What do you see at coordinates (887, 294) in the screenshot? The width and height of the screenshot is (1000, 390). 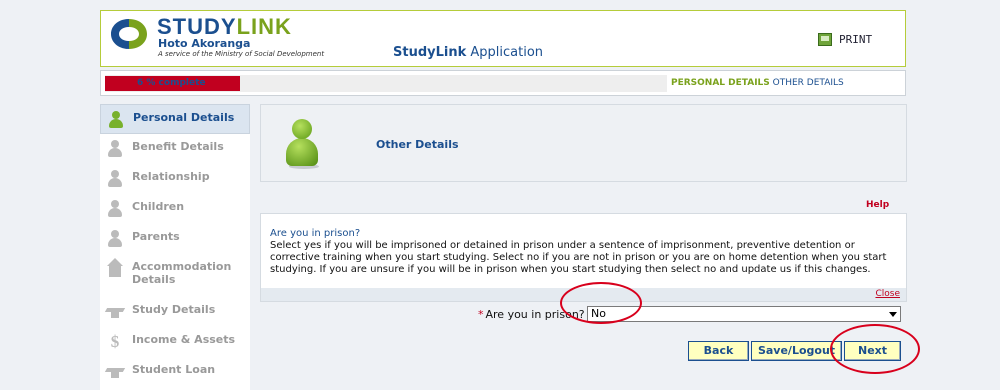 I see `close-help-link: Close` at bounding box center [887, 294].